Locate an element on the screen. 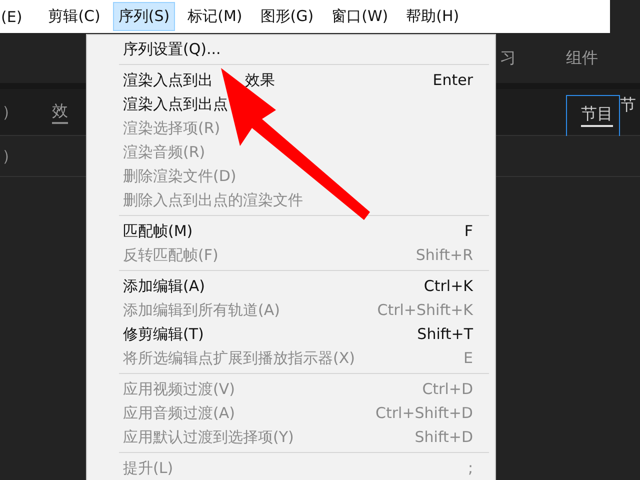  menu-bar-item: 标记(M) is located at coordinates (215, 16).